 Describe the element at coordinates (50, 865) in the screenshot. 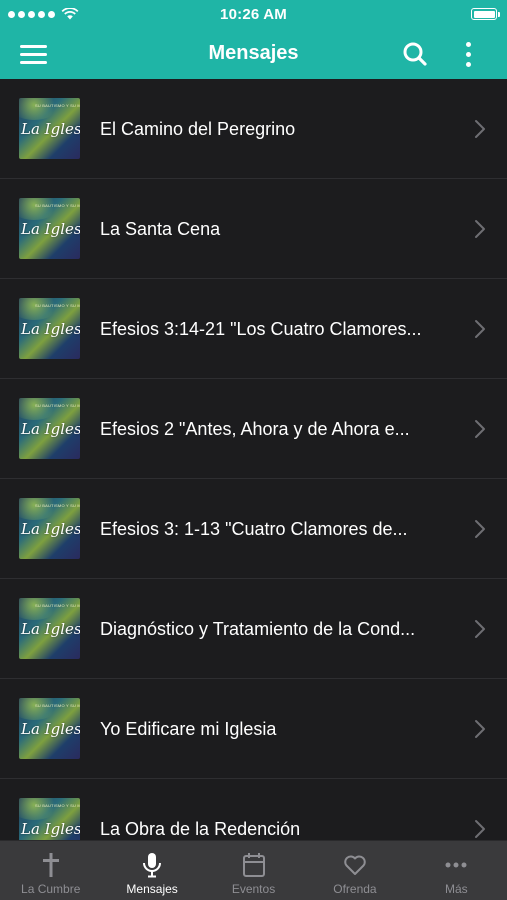

I see `cross-icon` at that location.